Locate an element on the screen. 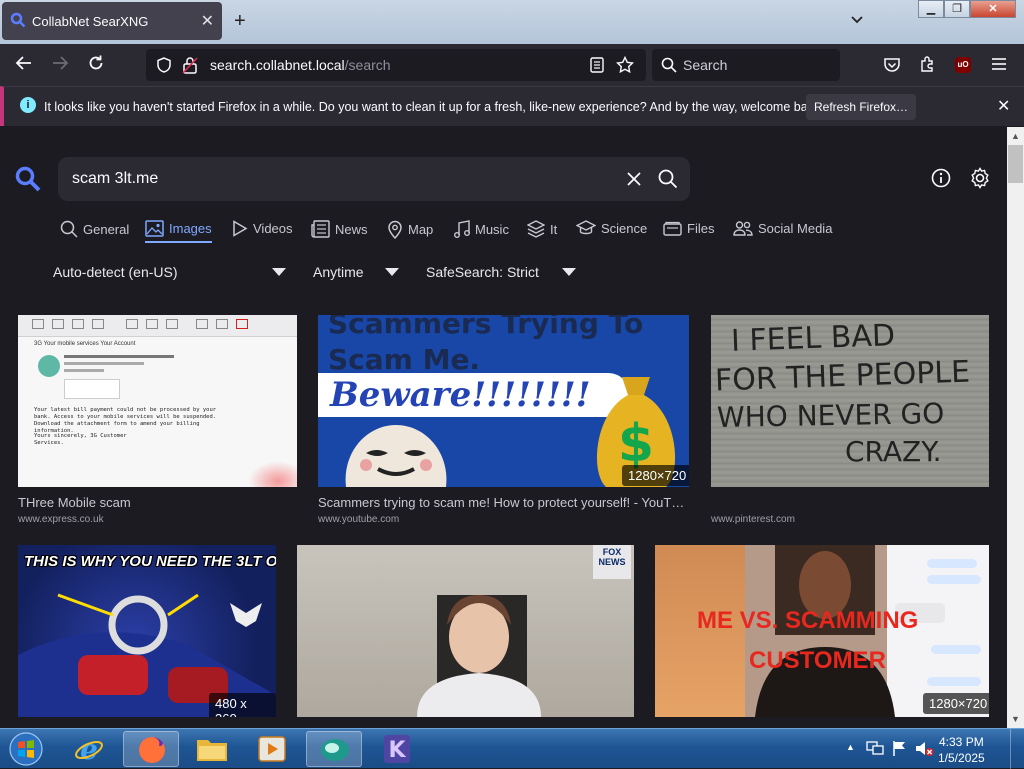 This screenshot has width=1024, height=769. reader-view-icon is located at coordinates (597, 65).